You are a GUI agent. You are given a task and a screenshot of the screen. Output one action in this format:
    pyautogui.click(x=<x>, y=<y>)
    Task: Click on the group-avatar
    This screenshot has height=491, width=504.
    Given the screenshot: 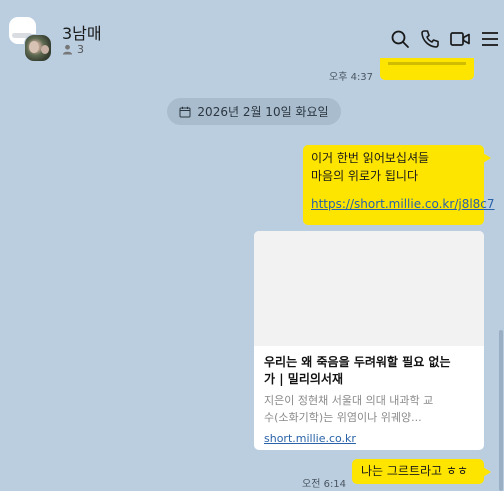 What is the action you would take?
    pyautogui.click(x=30, y=38)
    